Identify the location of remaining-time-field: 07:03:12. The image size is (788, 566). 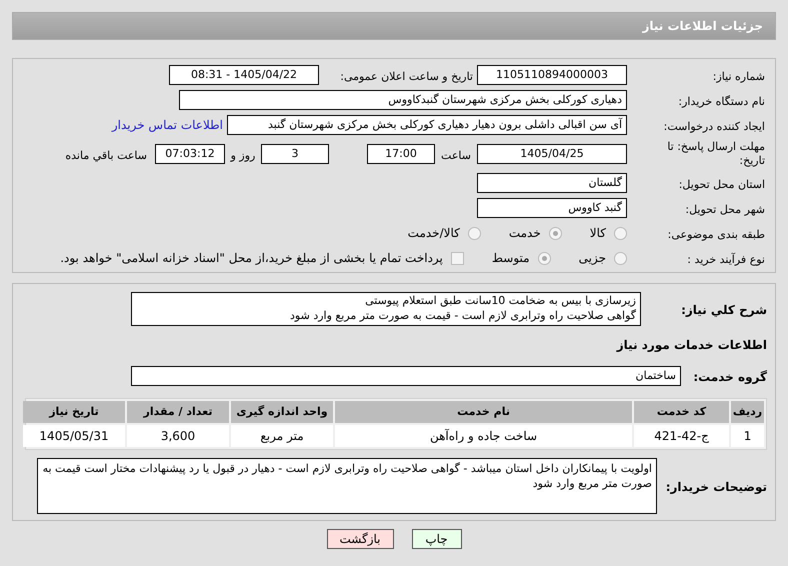
(190, 154).